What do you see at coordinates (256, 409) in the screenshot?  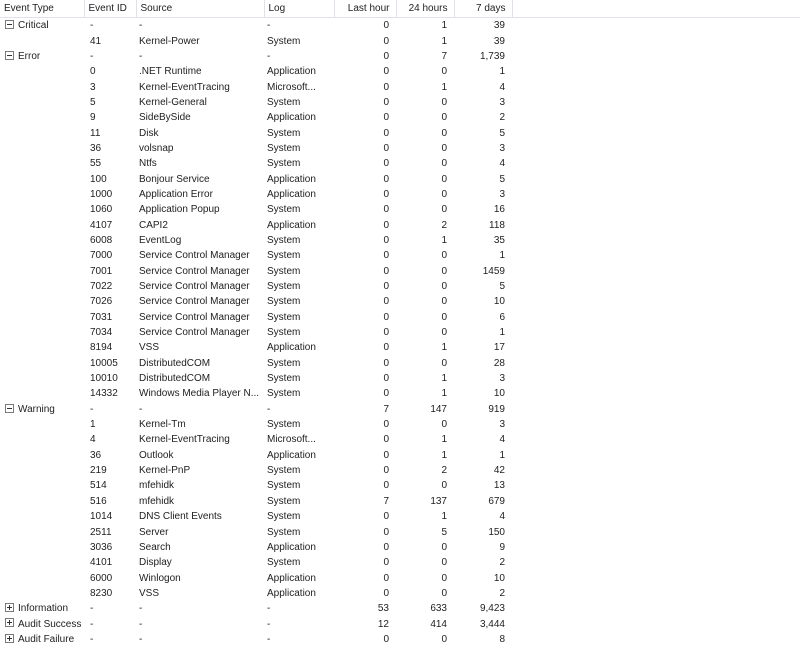 I see `group-row: Warning - - - 7 147 919` at bounding box center [256, 409].